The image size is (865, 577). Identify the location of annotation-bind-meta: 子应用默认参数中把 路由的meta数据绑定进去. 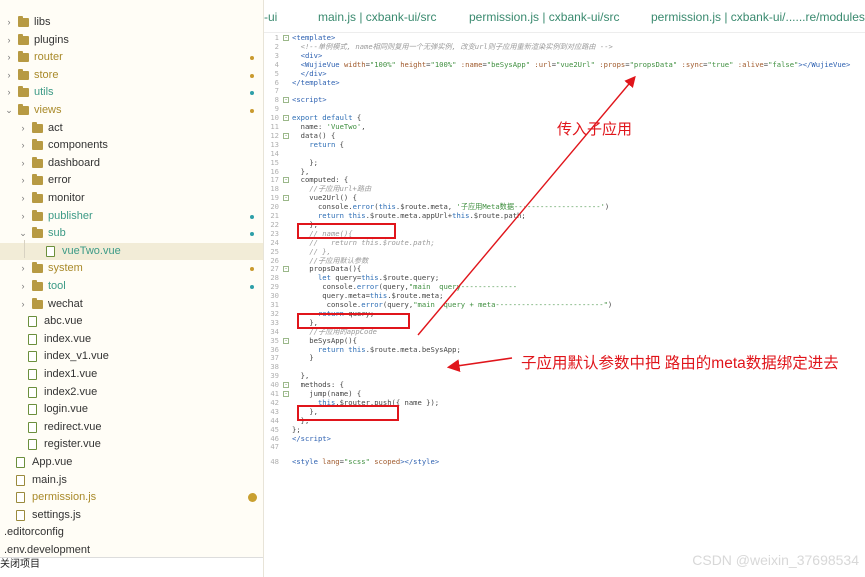
(680, 363).